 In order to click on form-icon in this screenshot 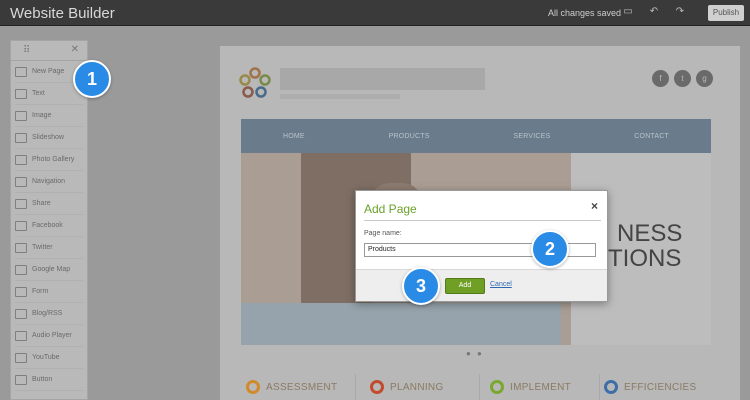, I will do `click(21, 291)`.